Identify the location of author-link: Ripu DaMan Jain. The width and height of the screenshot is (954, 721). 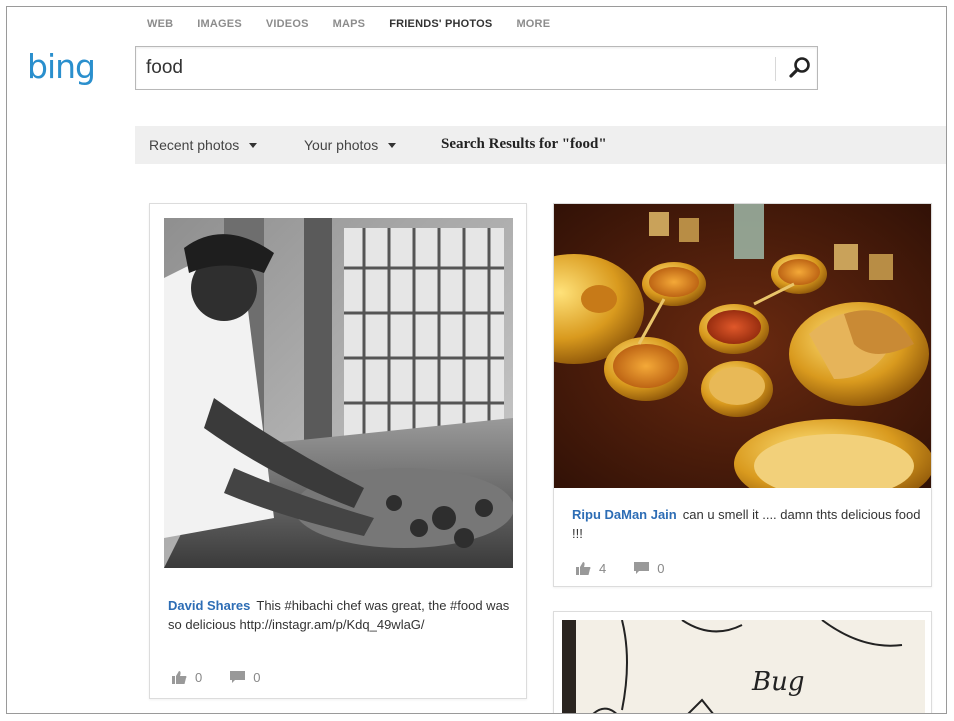
(624, 514).